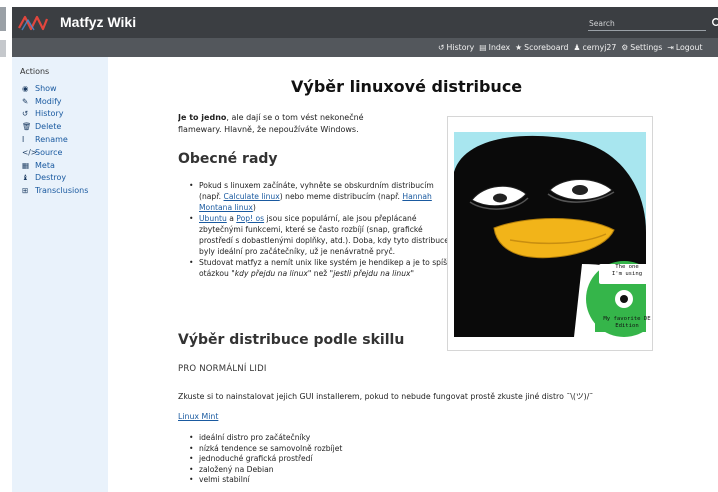 The image size is (718, 492). What do you see at coordinates (49, 152) in the screenshot?
I see `sidebar-item-label: Source` at bounding box center [49, 152].